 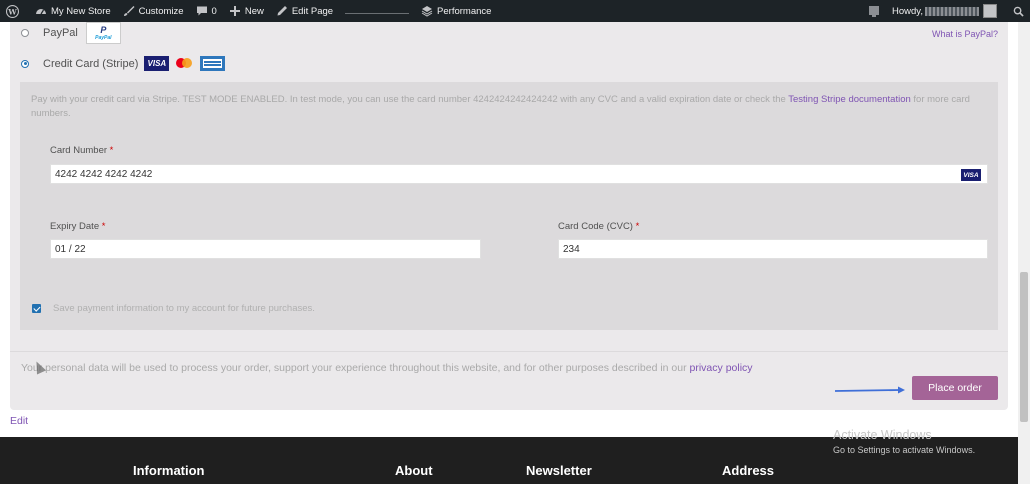 What do you see at coordinates (25, 63) in the screenshot?
I see `stripe-radio` at bounding box center [25, 63].